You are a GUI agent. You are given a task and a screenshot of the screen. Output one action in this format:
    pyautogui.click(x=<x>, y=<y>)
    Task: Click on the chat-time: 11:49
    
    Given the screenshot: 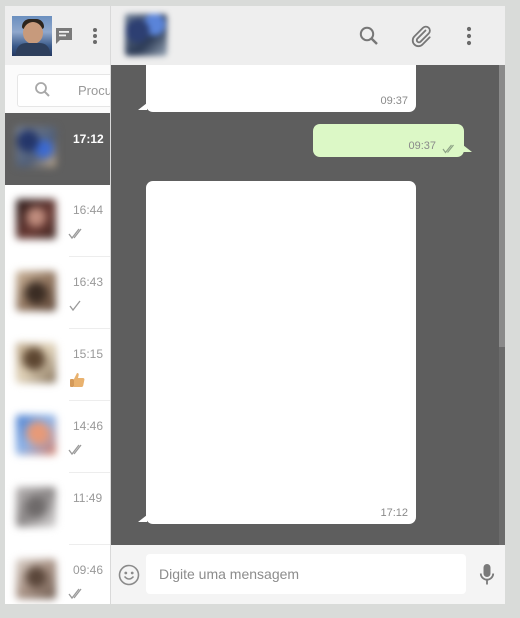 What is the action you would take?
    pyautogui.click(x=88, y=498)
    